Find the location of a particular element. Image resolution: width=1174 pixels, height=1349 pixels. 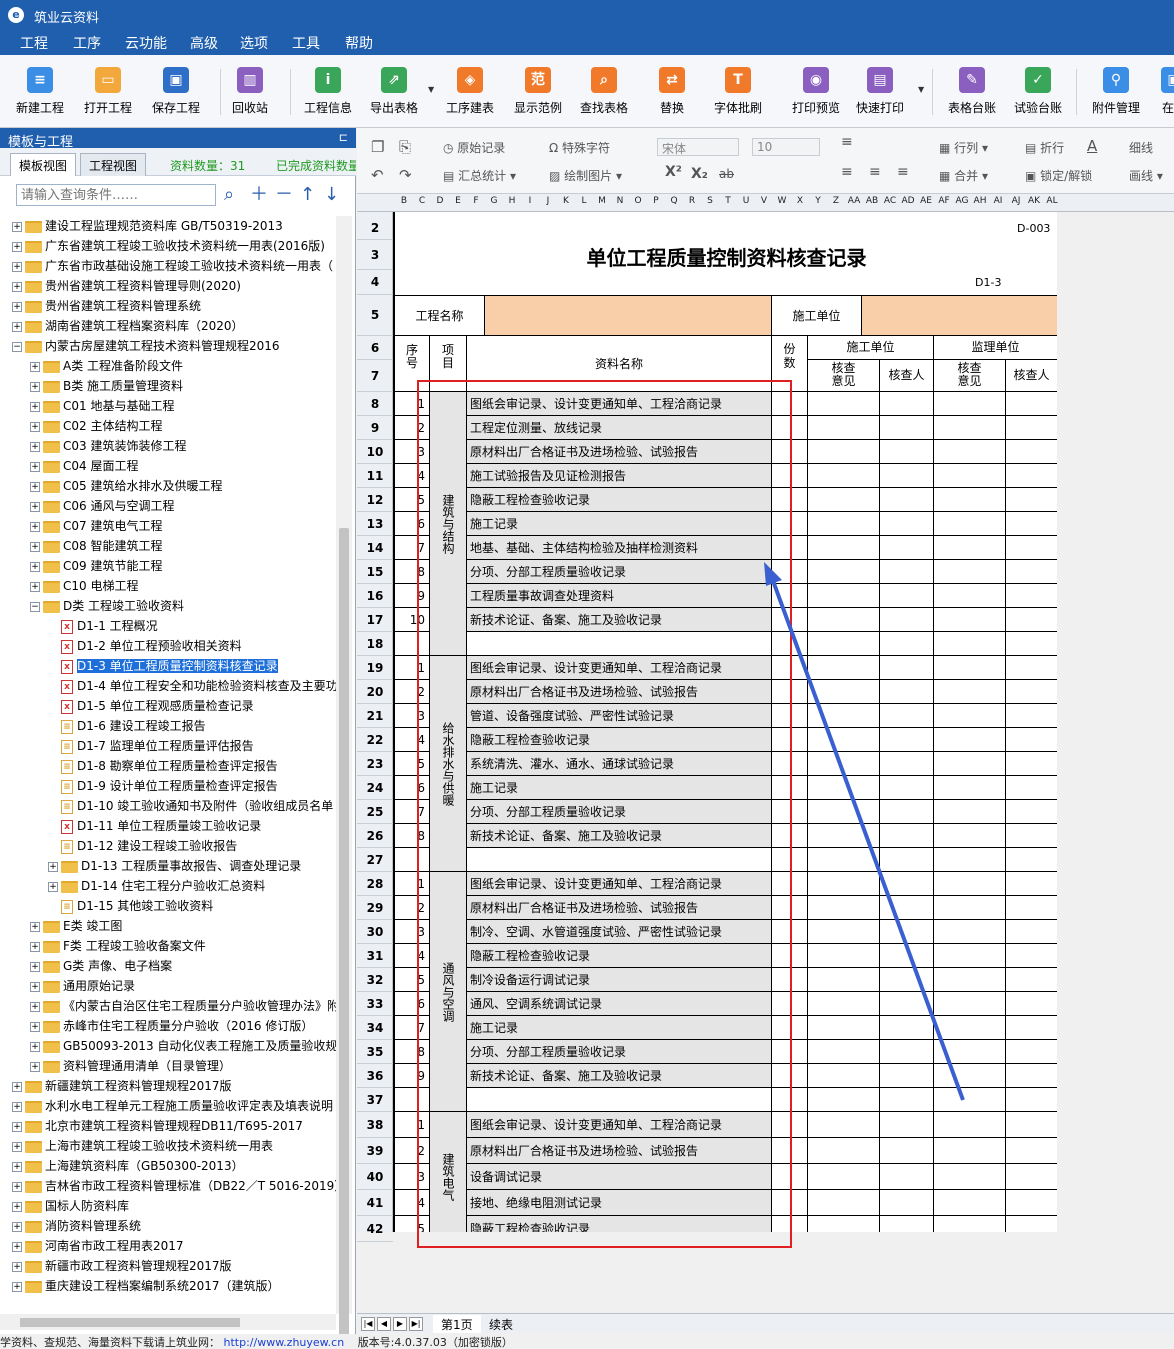

superscript-icon: X² is located at coordinates (673, 172).